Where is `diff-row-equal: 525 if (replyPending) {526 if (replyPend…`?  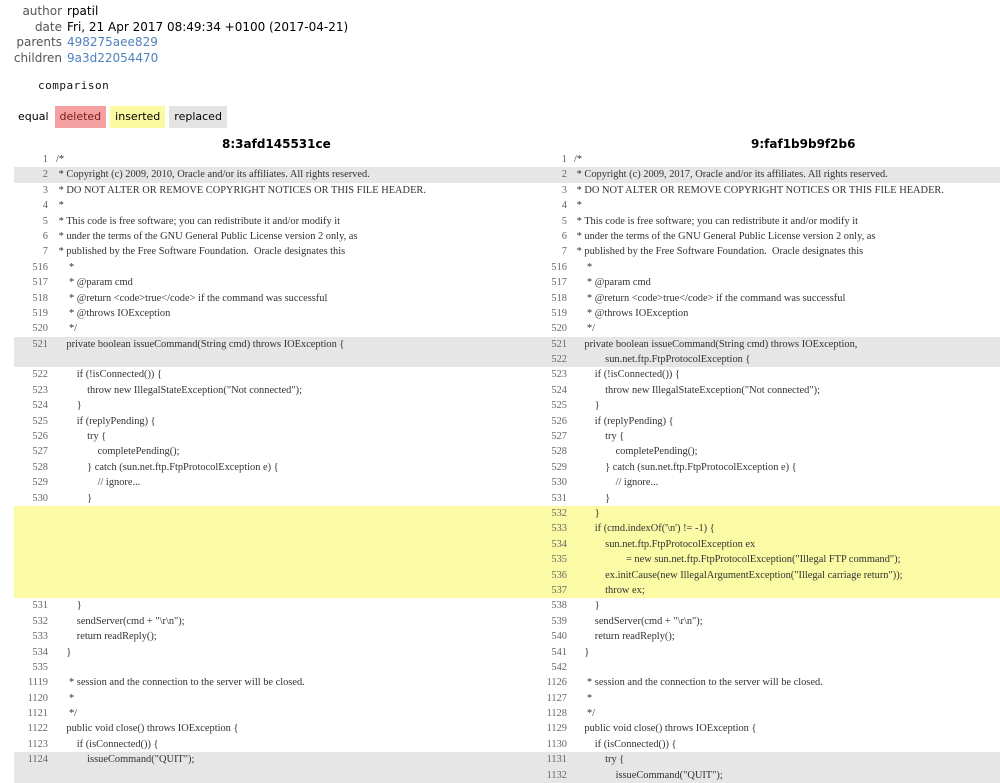
diff-row-equal: 525 if (replyPending) {526 if (replyPend… is located at coordinates (507, 421).